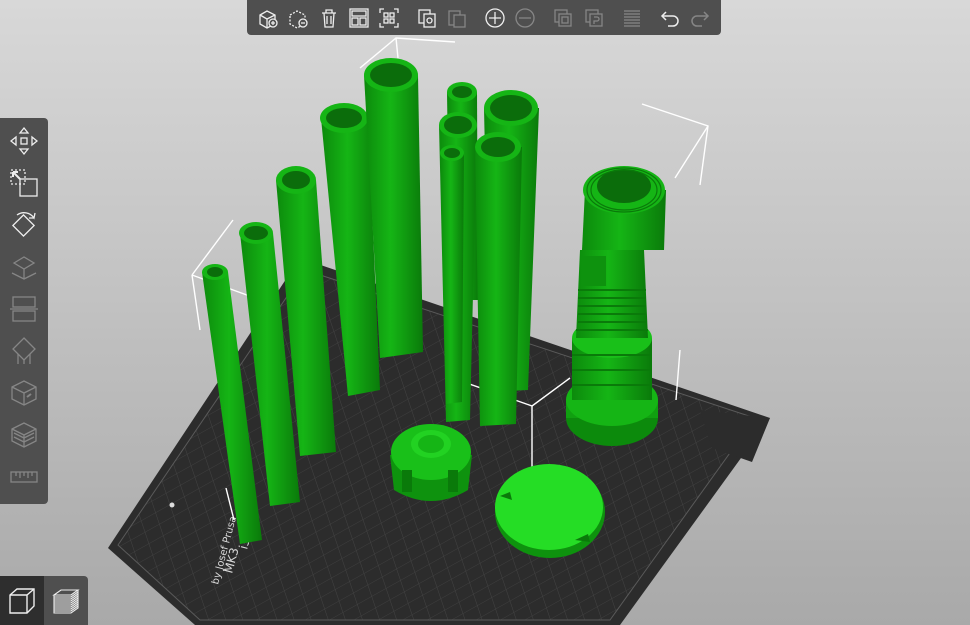  I want to click on redo-button, so click(699, 18).